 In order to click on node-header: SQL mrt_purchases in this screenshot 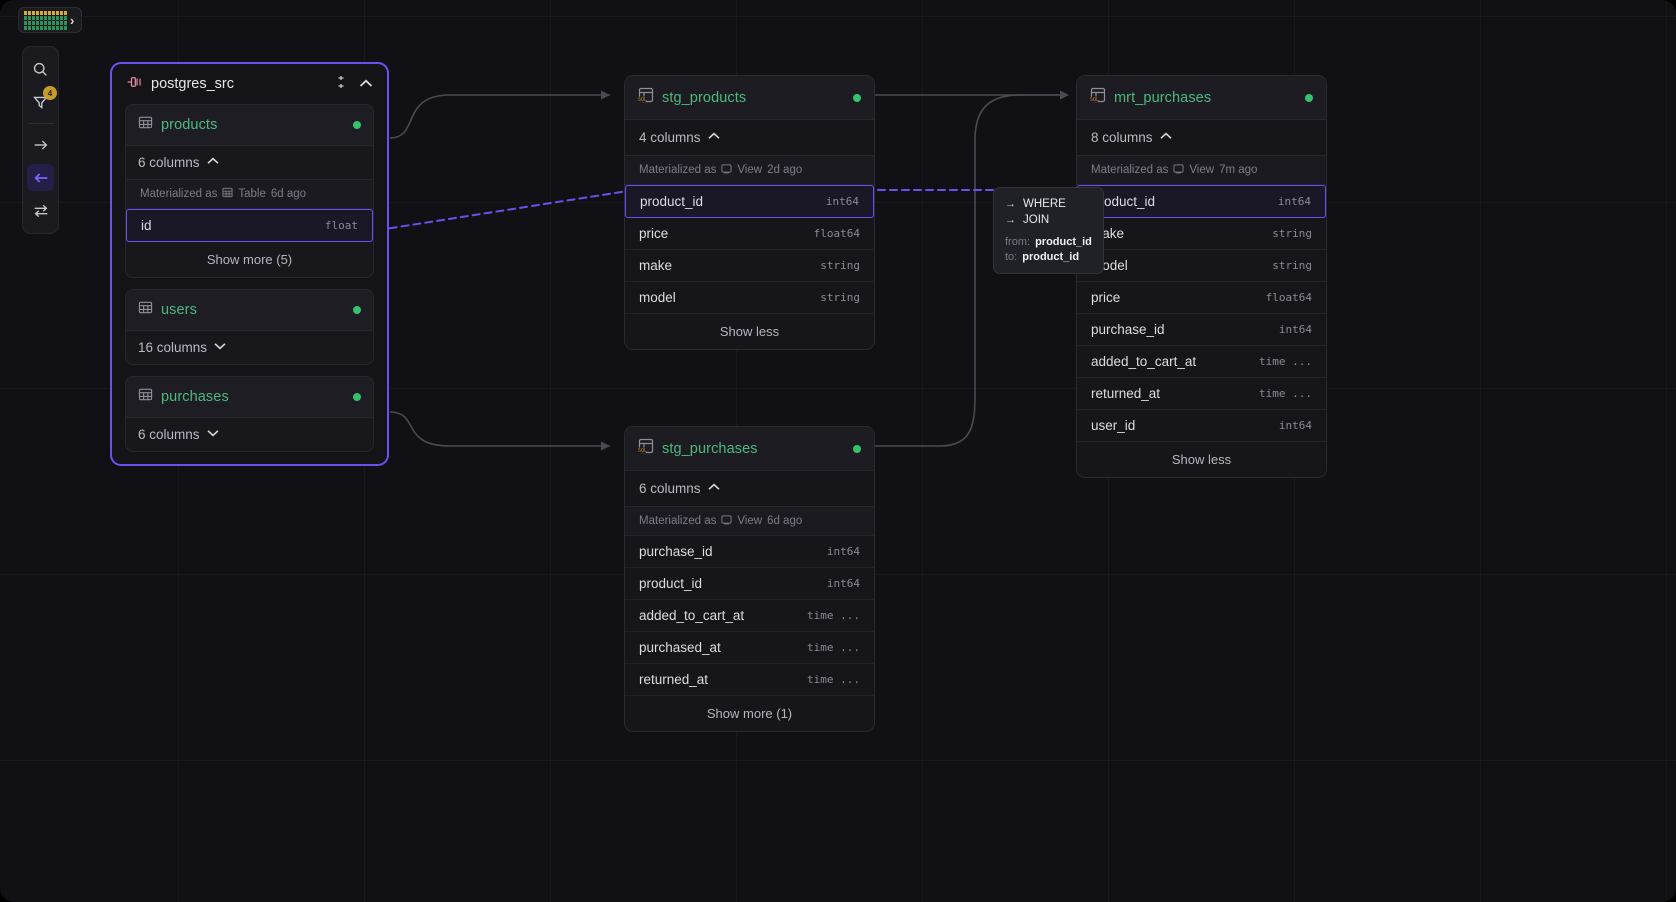, I will do `click(1201, 98)`.